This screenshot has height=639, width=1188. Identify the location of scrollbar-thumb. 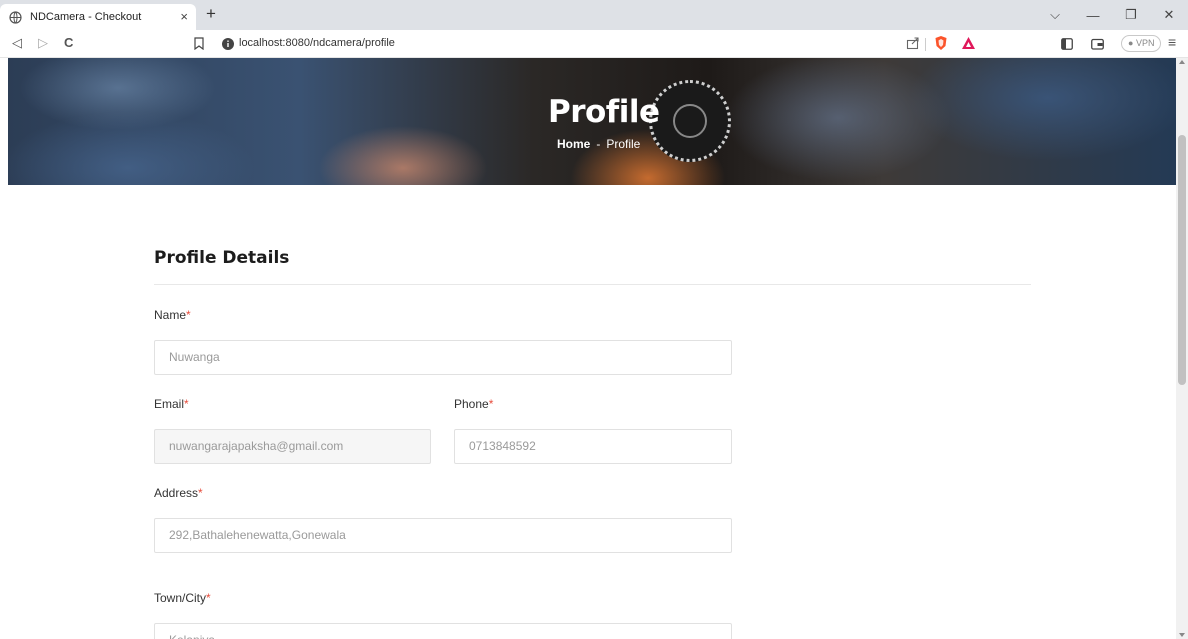
(1182, 260).